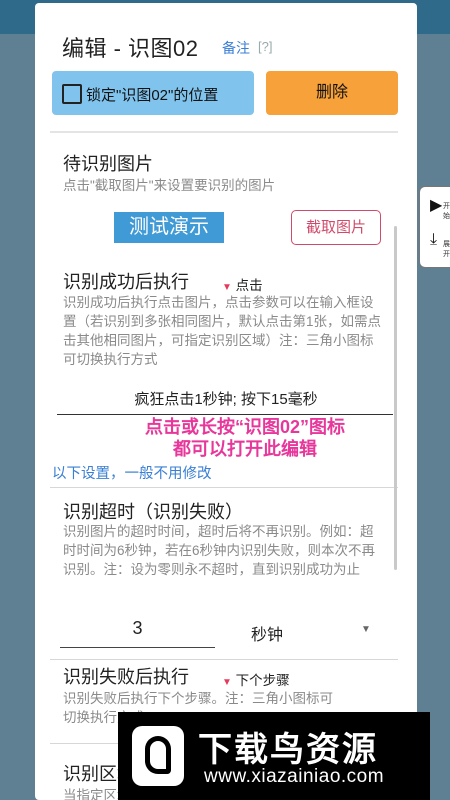  I want to click on scrollbar, so click(395, 398).